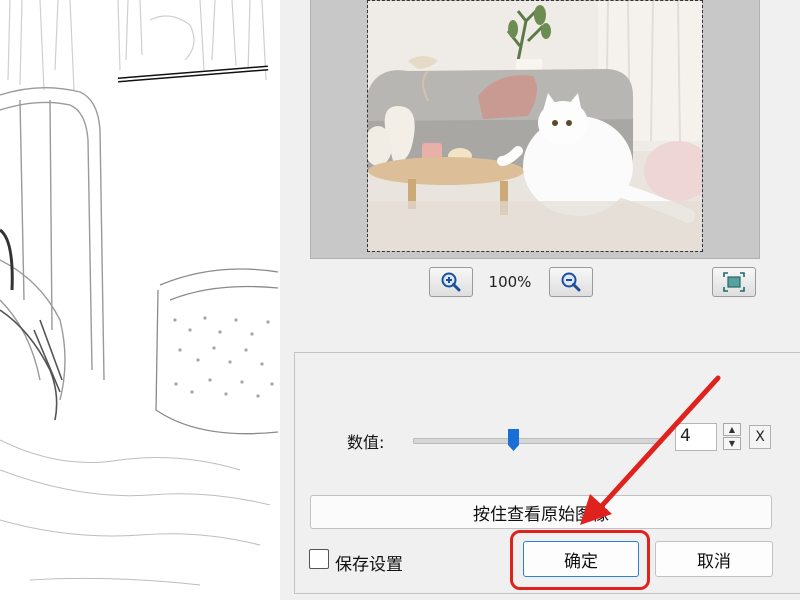 The image size is (800, 600). I want to click on cancel-button: 取消, so click(714, 559).